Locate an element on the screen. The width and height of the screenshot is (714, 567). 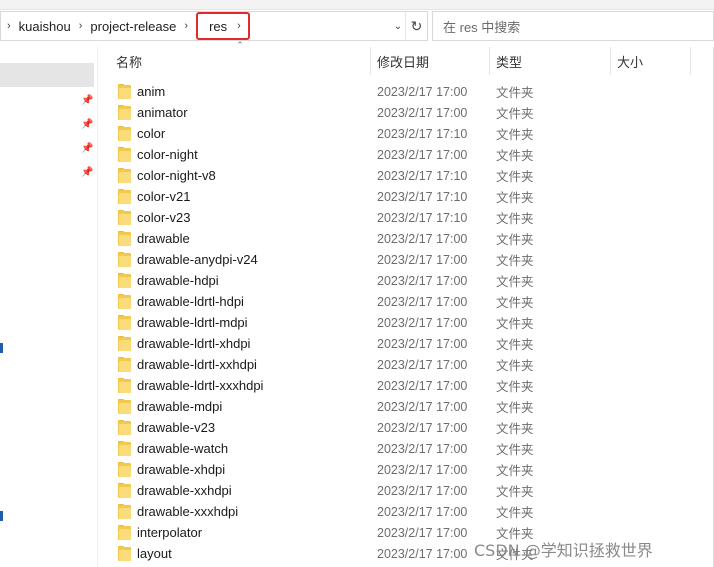
file-name: drawable-ldrtl-xxxhdpi is located at coordinates (200, 385).